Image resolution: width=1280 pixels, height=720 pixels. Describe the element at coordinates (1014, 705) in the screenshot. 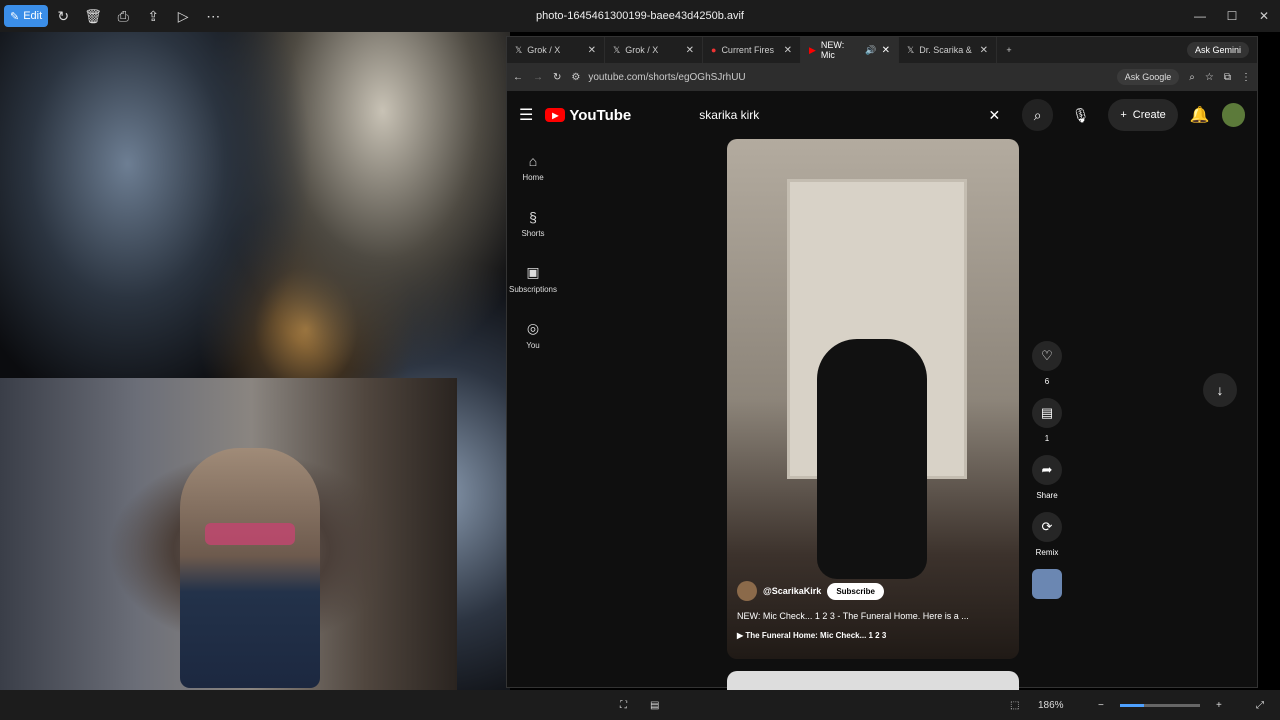

I see `actual-size-icon: ⬚` at that location.